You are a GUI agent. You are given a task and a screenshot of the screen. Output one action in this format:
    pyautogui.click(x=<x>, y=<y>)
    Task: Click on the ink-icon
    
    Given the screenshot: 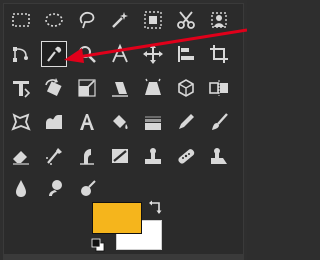 What is the action you would take?
    pyautogui.click(x=87, y=156)
    